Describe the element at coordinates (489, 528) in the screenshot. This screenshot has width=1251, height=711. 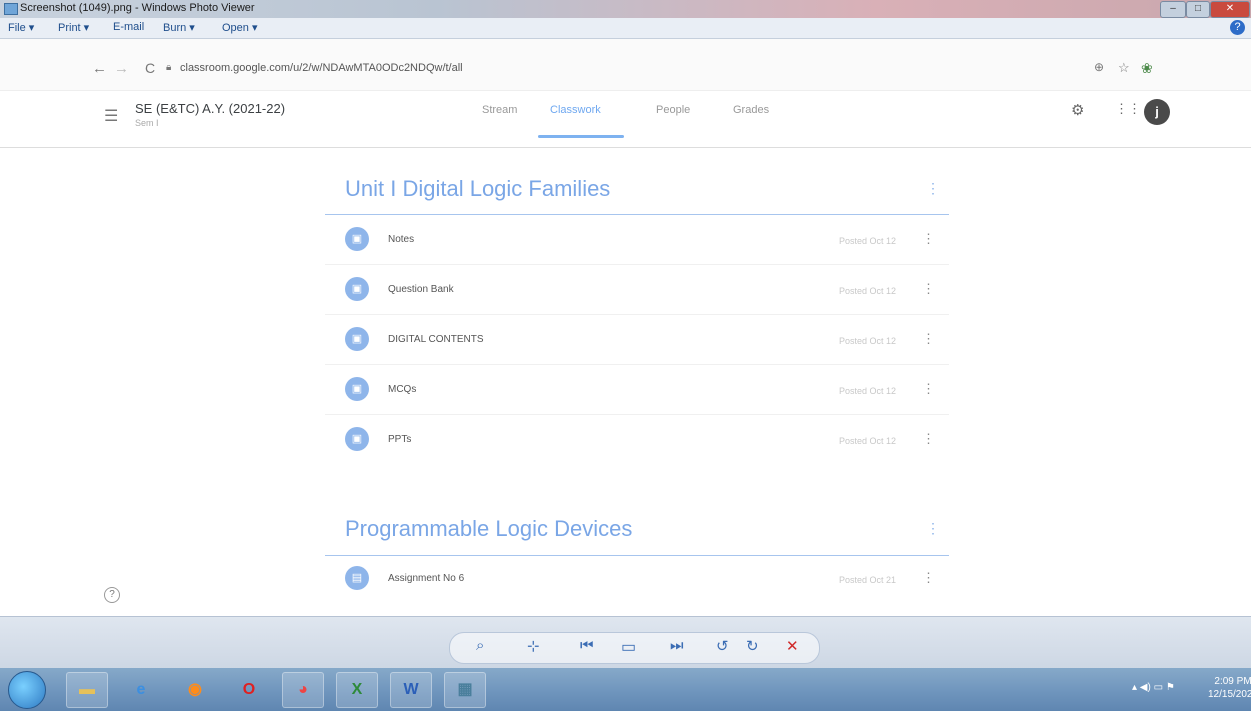
I see `topic-title: Programmable Logic Devices` at that location.